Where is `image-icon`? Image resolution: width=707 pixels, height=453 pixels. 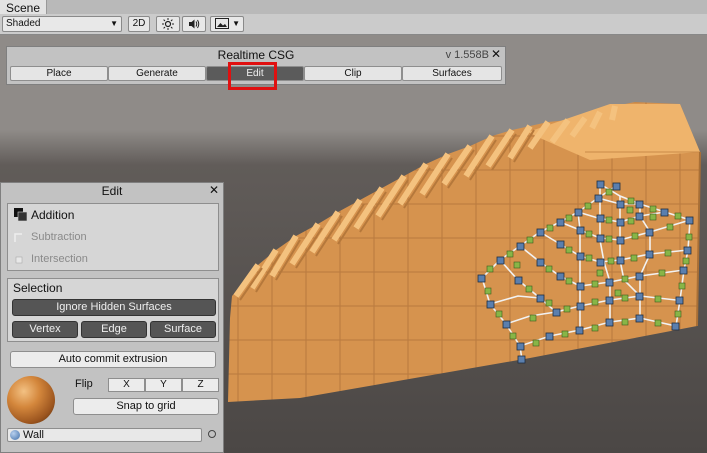
image-icon is located at coordinates (222, 23).